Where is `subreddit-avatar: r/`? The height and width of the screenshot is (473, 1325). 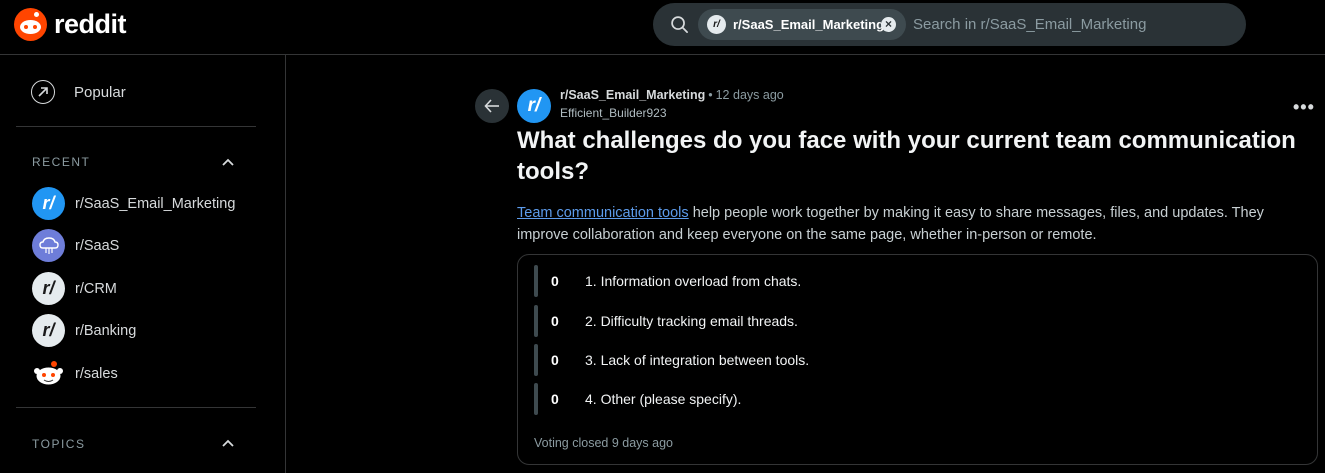 subreddit-avatar: r/ is located at coordinates (534, 106).